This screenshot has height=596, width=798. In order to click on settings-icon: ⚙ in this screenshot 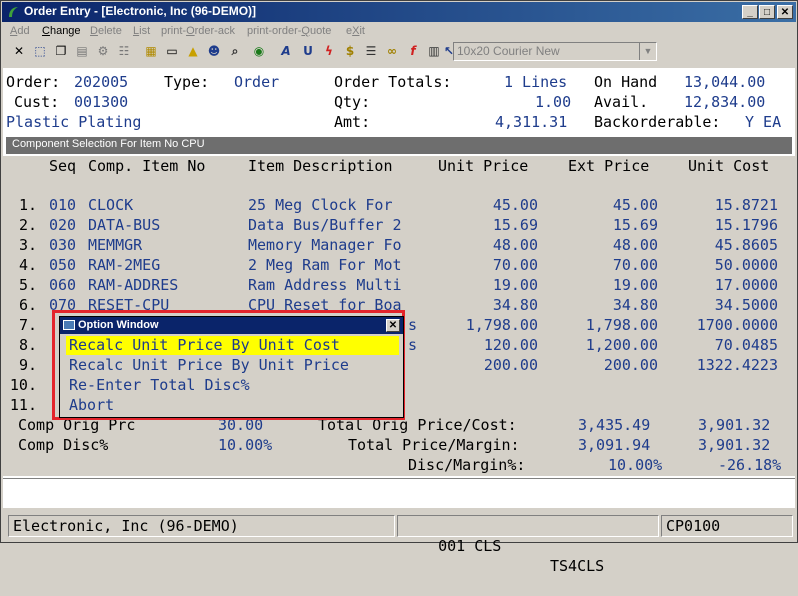, I will do `click(103, 51)`.